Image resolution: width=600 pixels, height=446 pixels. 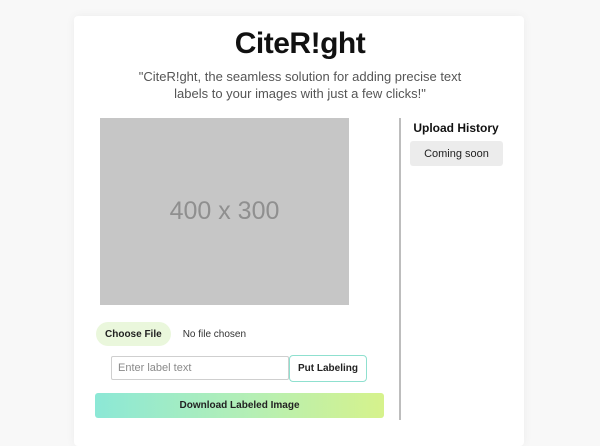 I want to click on history-item: Coming soon, so click(x=456, y=153).